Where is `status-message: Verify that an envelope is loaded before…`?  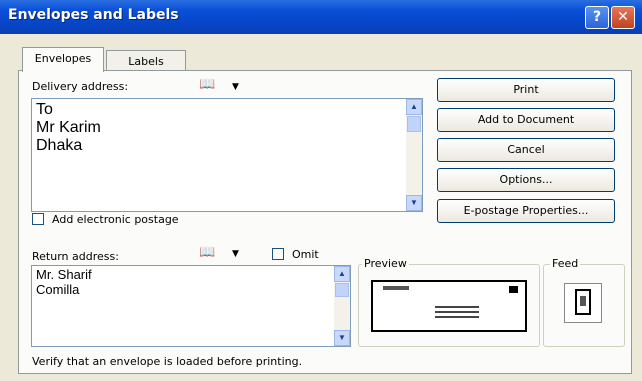 status-message: Verify that an envelope is loaded before… is located at coordinates (167, 361).